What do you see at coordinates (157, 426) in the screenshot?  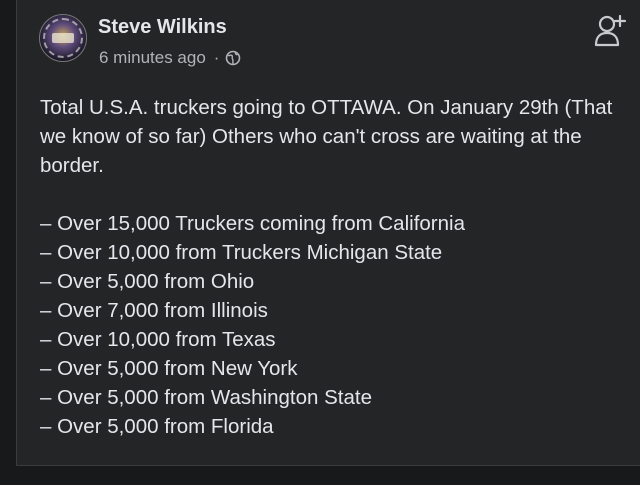 I see `list-item: – Over 5,000 from Florida` at bounding box center [157, 426].